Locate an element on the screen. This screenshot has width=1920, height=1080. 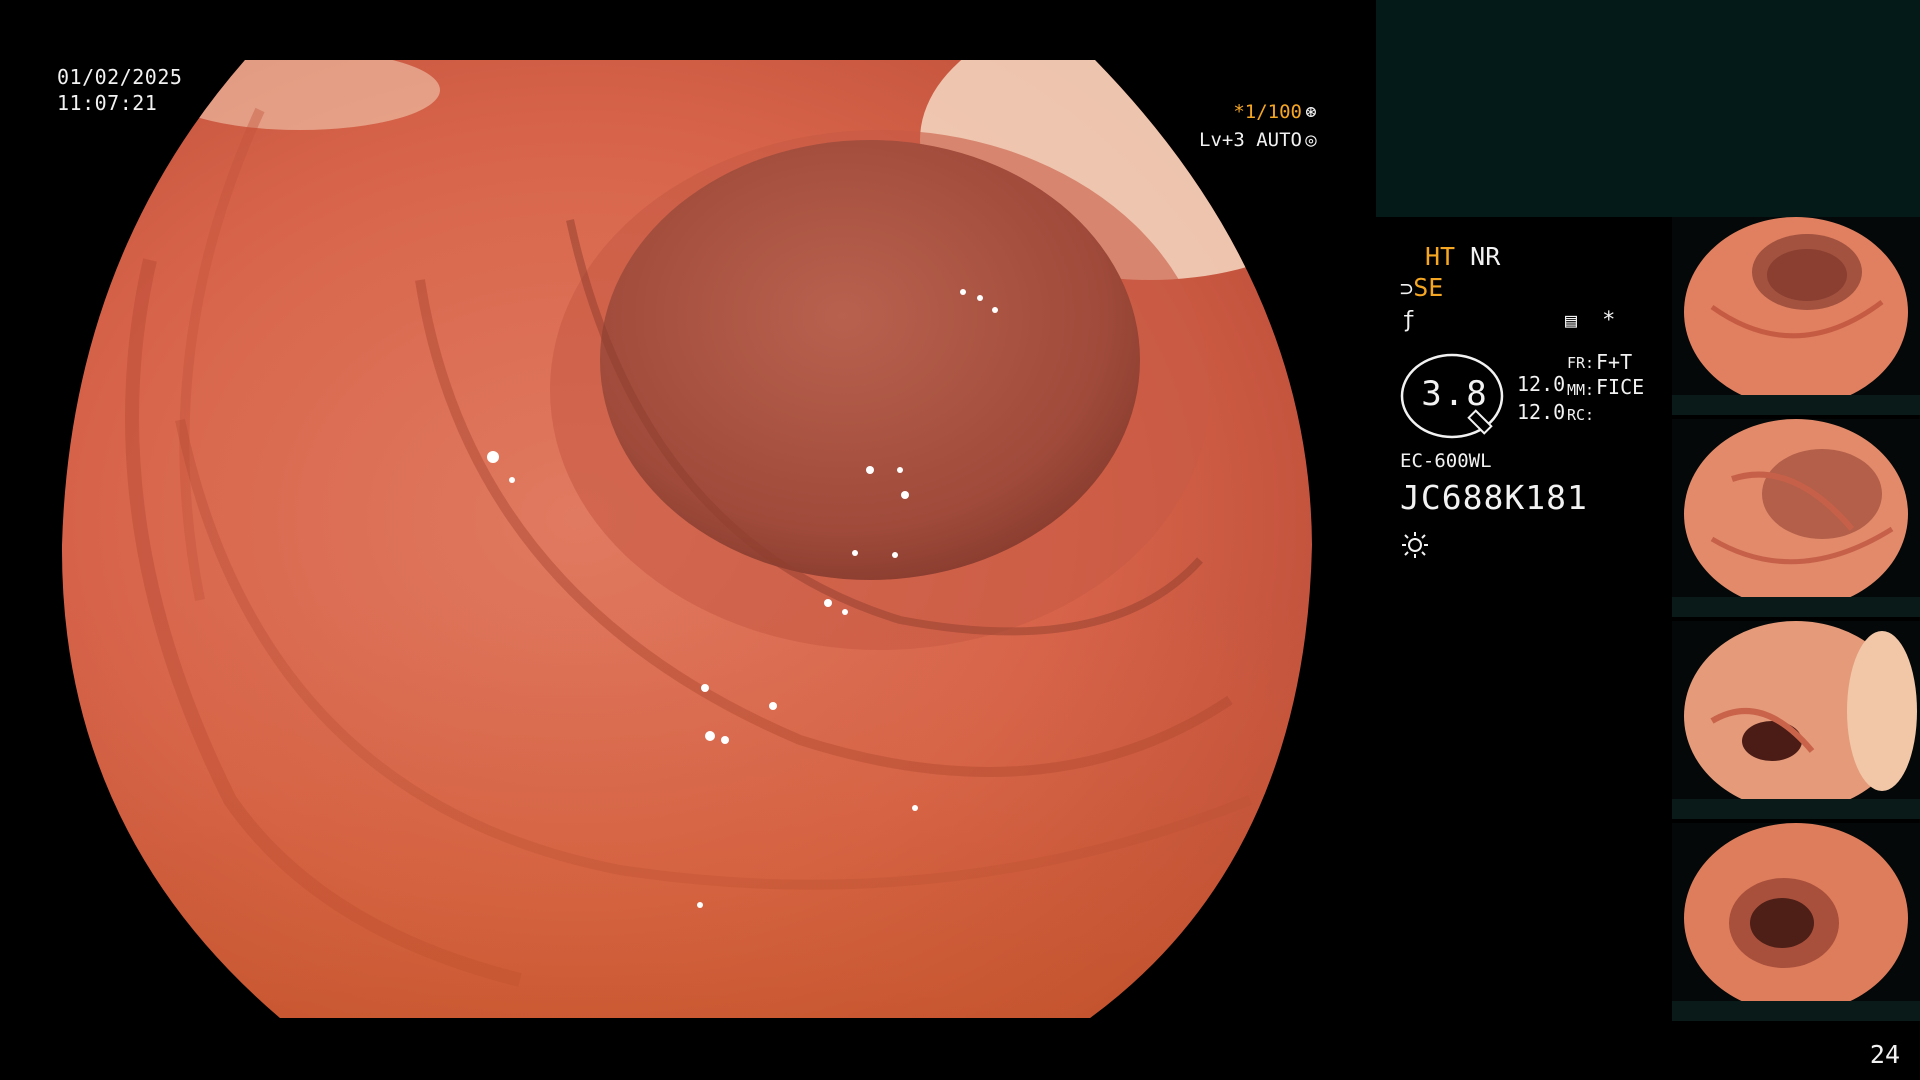
param-value-1: 12.0 is located at coordinates (1541, 384).